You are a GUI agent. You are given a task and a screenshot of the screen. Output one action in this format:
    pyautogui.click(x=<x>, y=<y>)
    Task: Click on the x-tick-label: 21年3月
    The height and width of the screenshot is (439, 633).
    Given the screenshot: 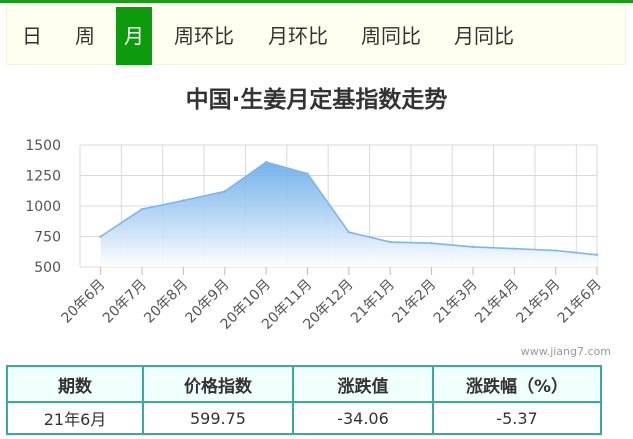 What is the action you would take?
    pyautogui.click(x=456, y=302)
    